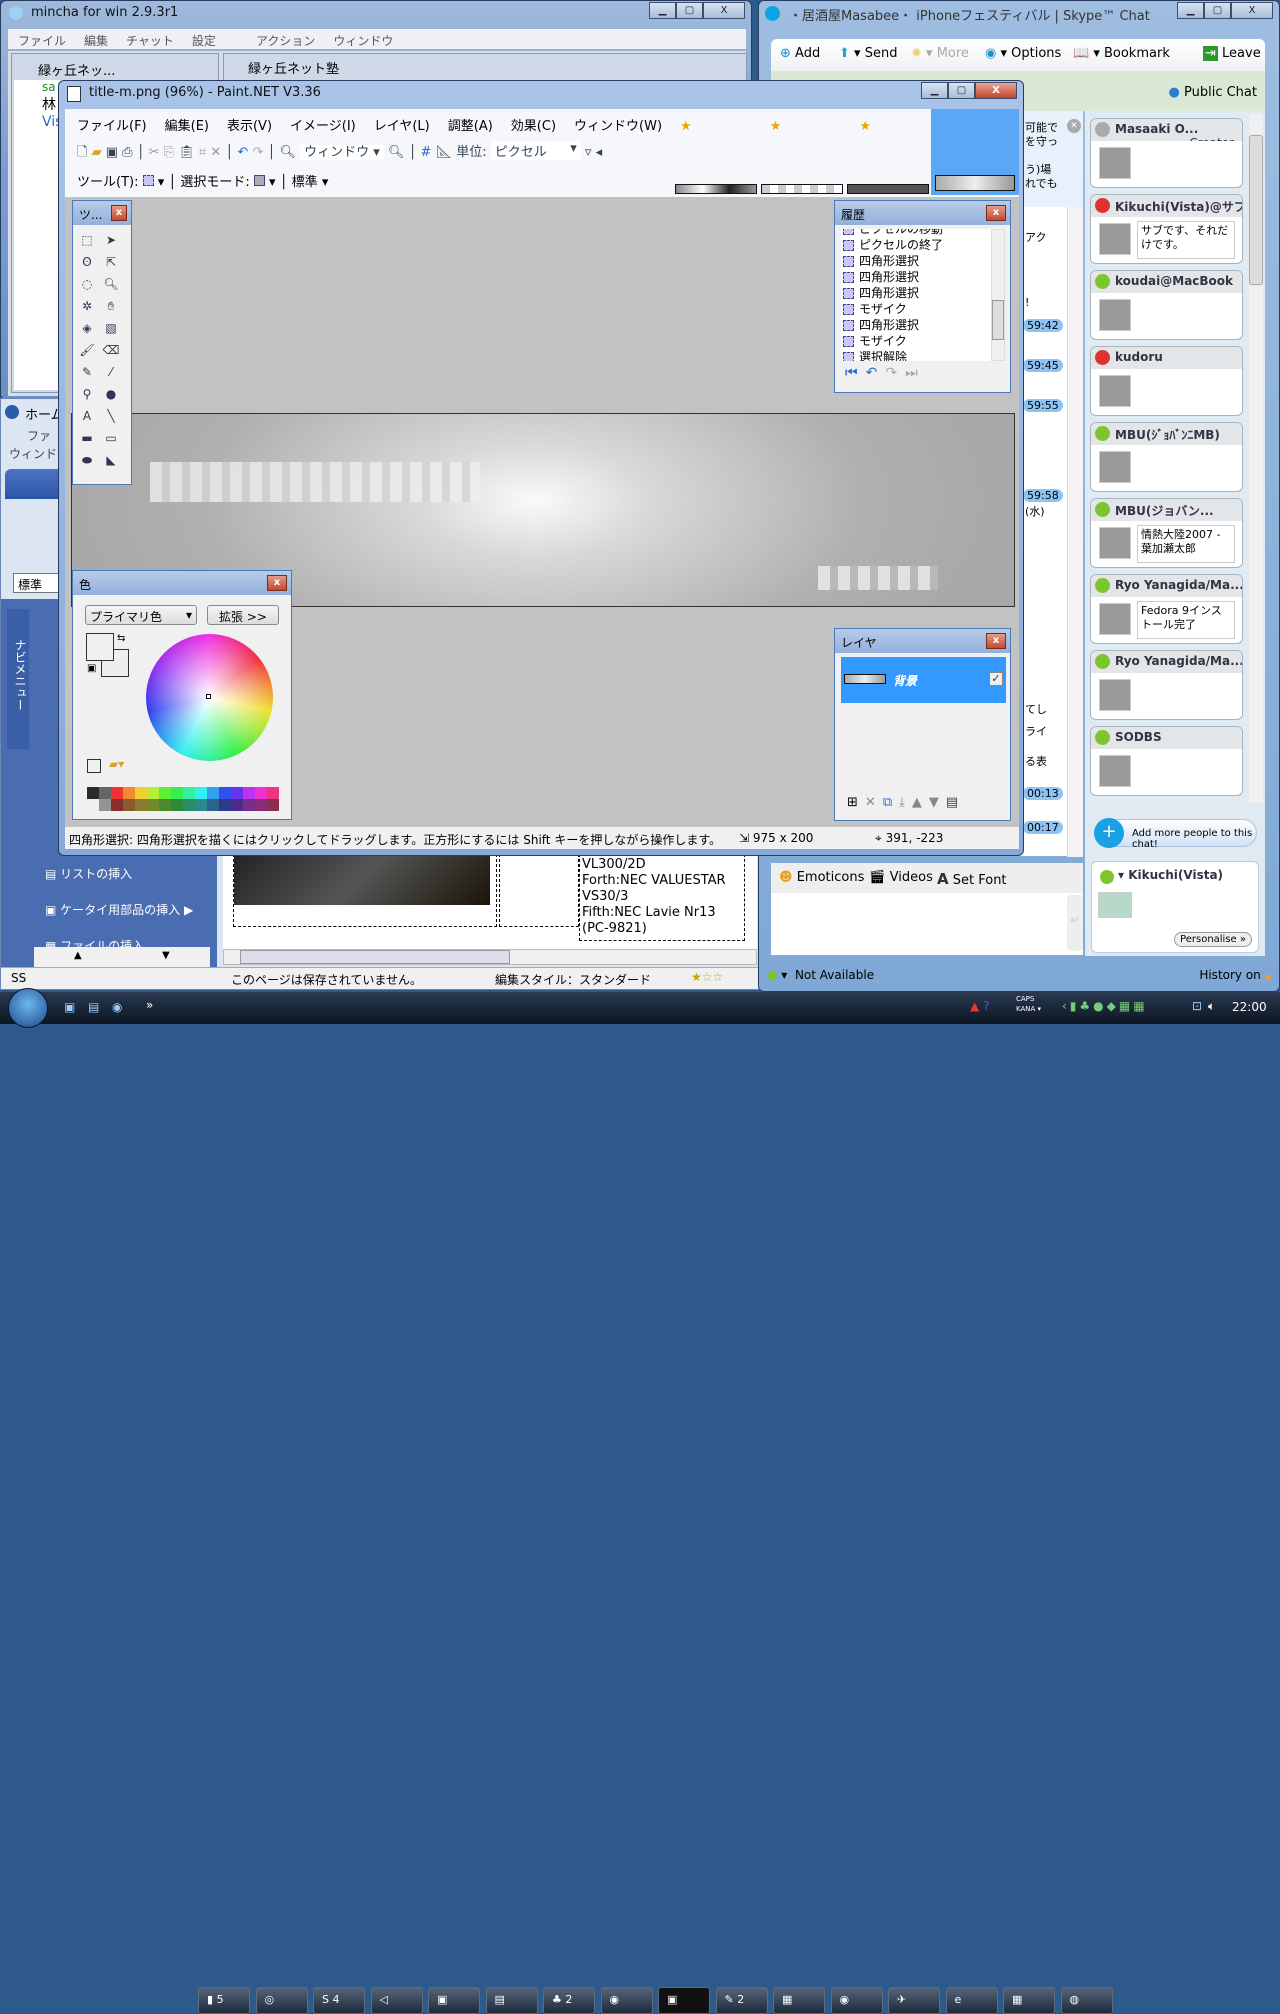 This screenshot has width=1280, height=2014. I want to click on taskbar-button: ◉, so click(626, 2000).